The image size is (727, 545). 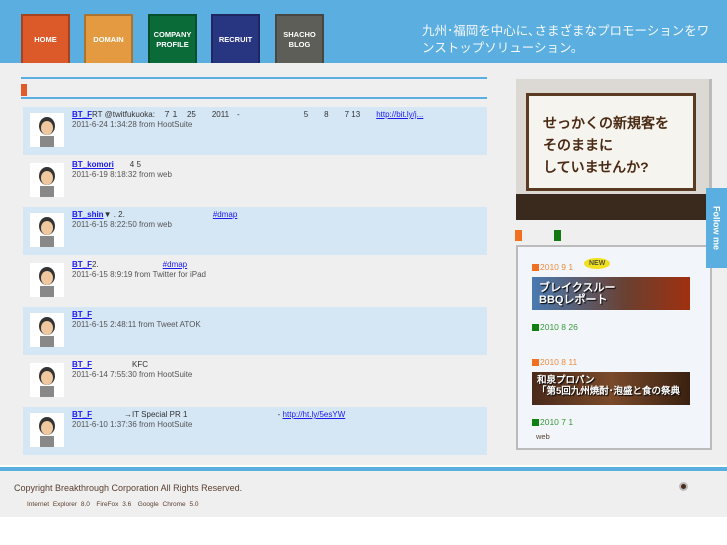 I want to click on tweet-row: BT_F 2011-6-15 2:48:11 from Tweet ATOK, so click(x=255, y=331).